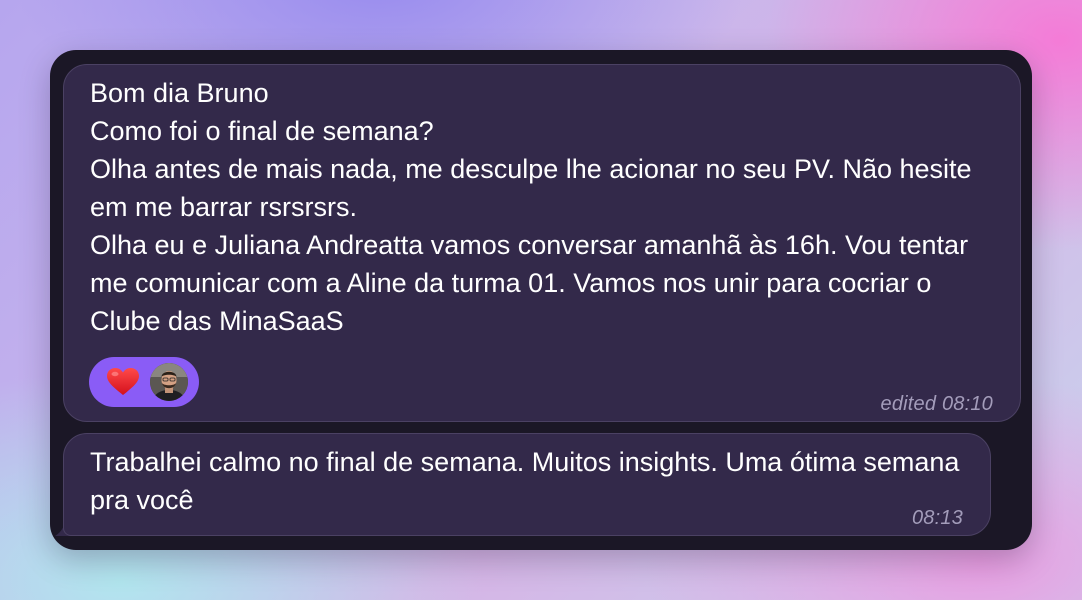  Describe the element at coordinates (262, 131) in the screenshot. I see `message-line: Como foi o final de semana?` at that location.